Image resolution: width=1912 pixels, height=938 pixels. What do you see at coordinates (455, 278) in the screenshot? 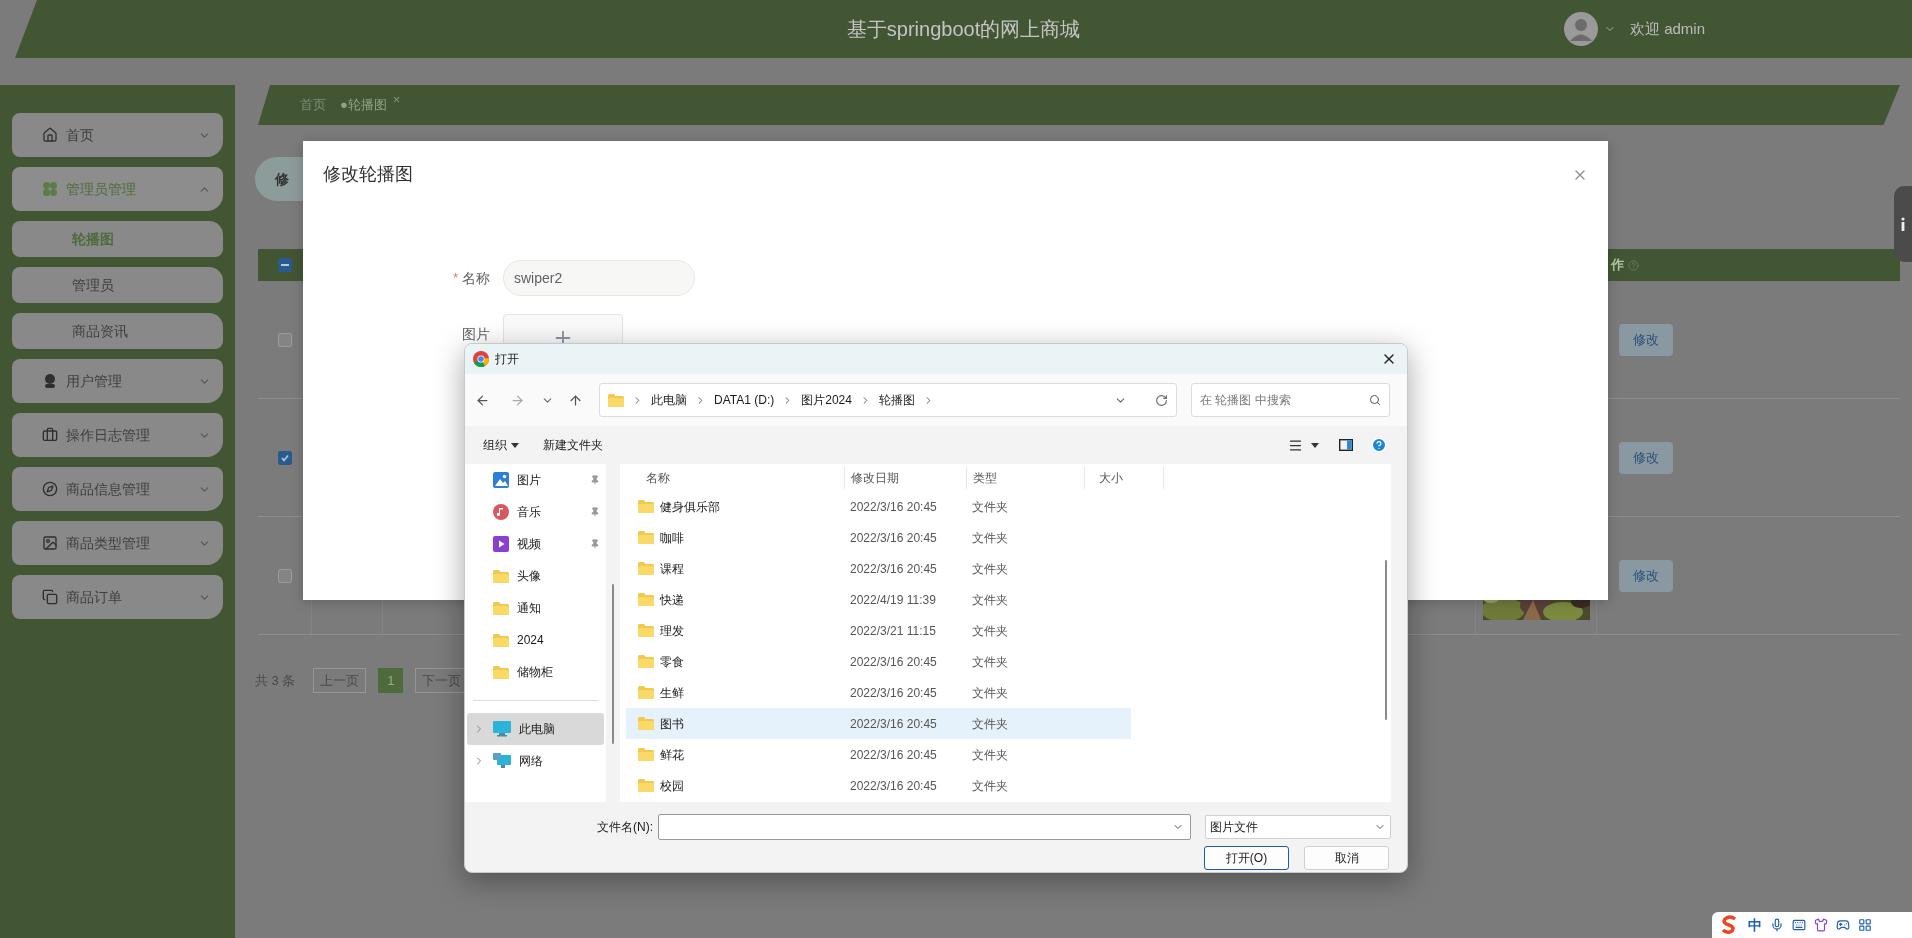
I see `required-mark: *` at bounding box center [455, 278].